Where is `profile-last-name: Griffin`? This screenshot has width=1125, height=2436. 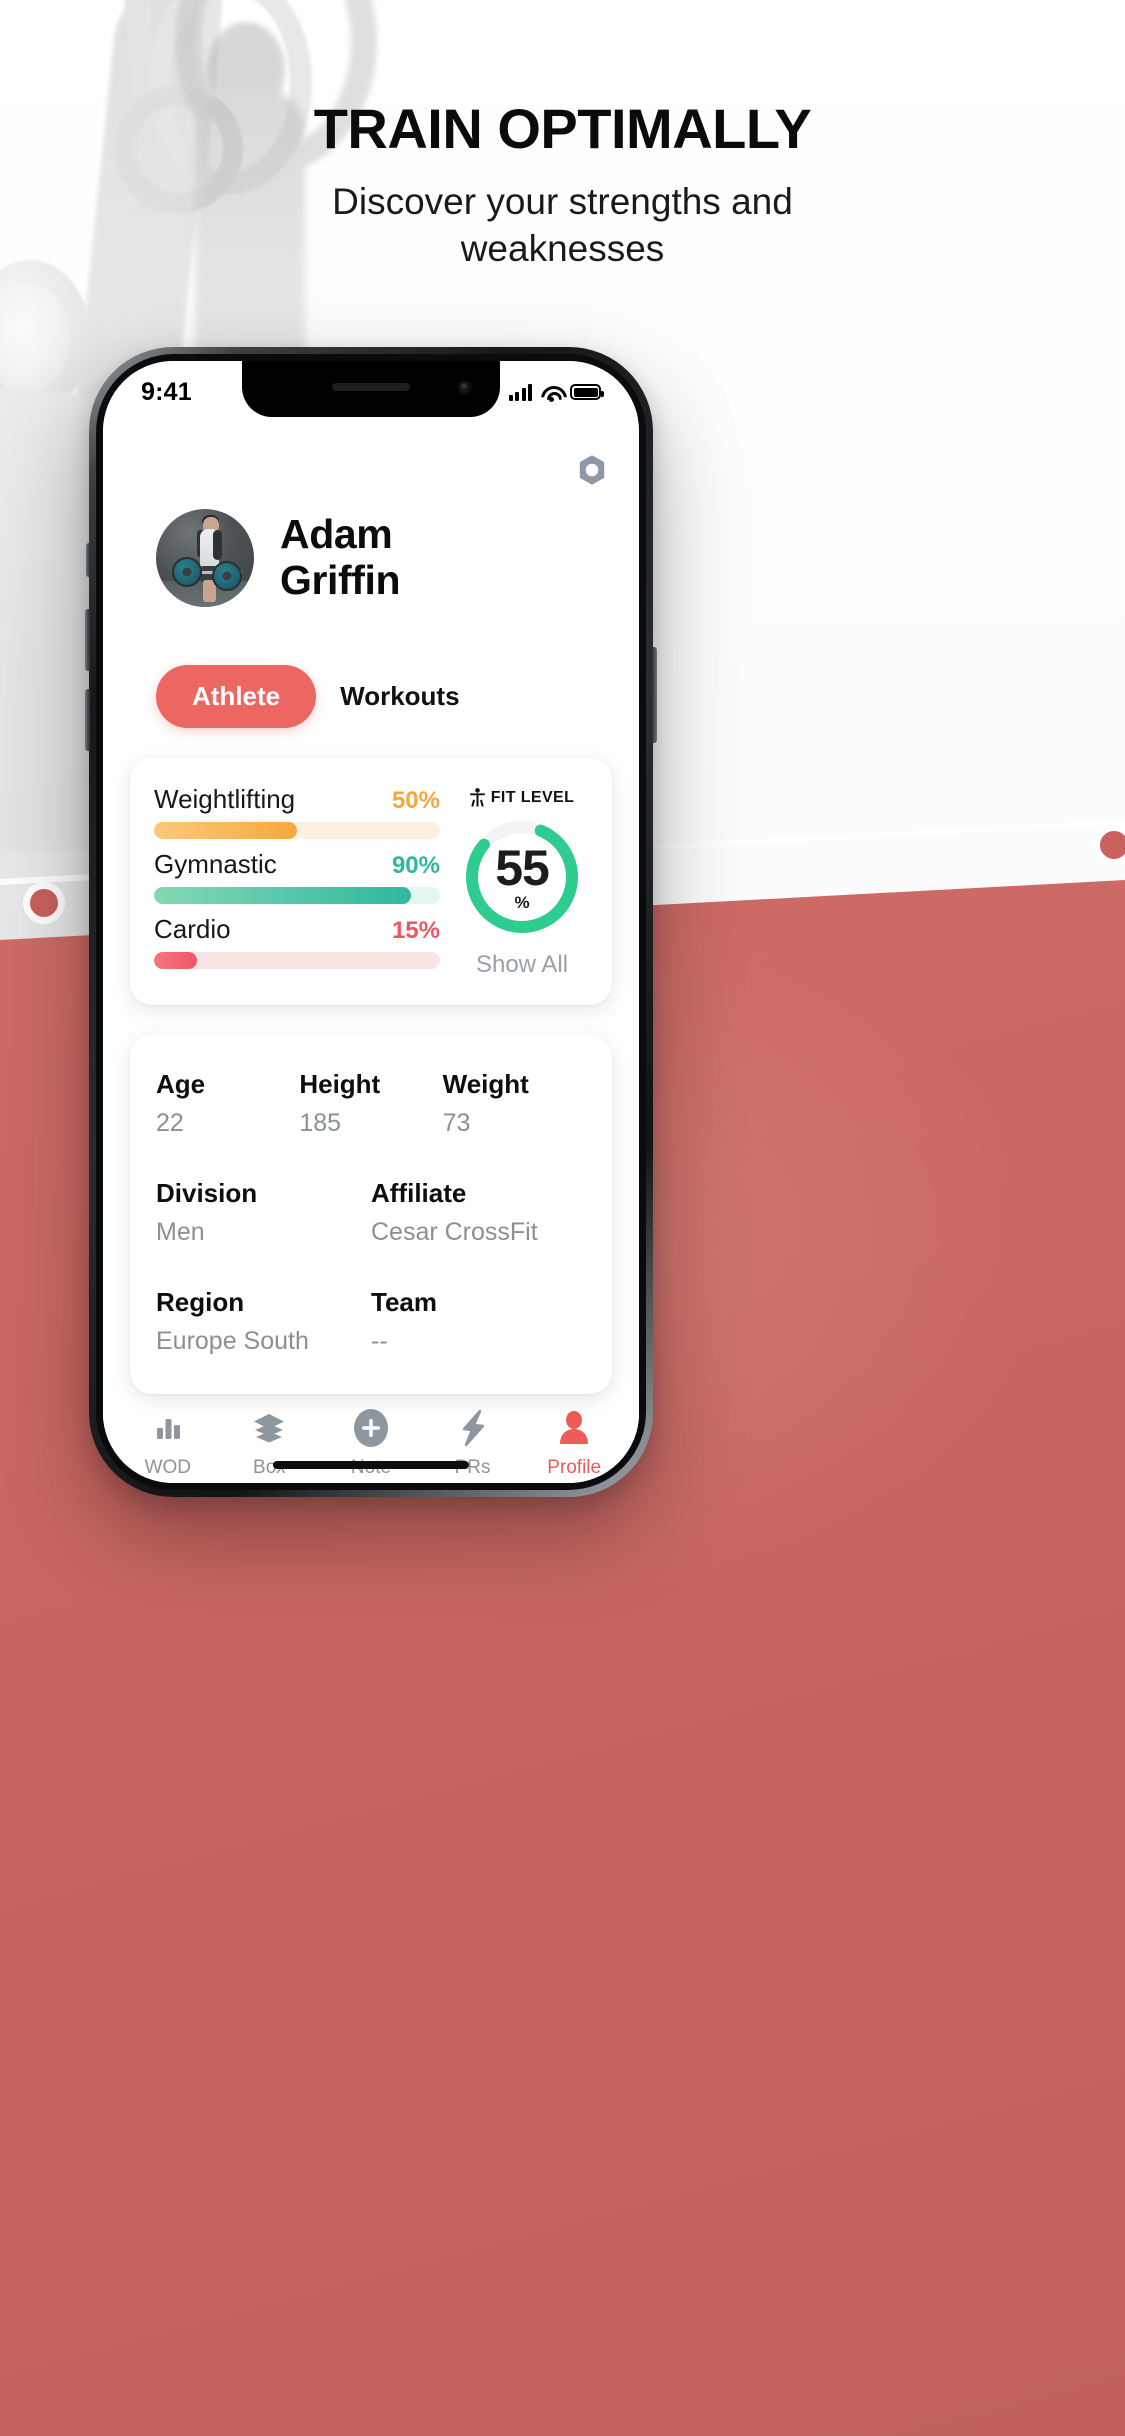 profile-last-name: Griffin is located at coordinates (340, 580).